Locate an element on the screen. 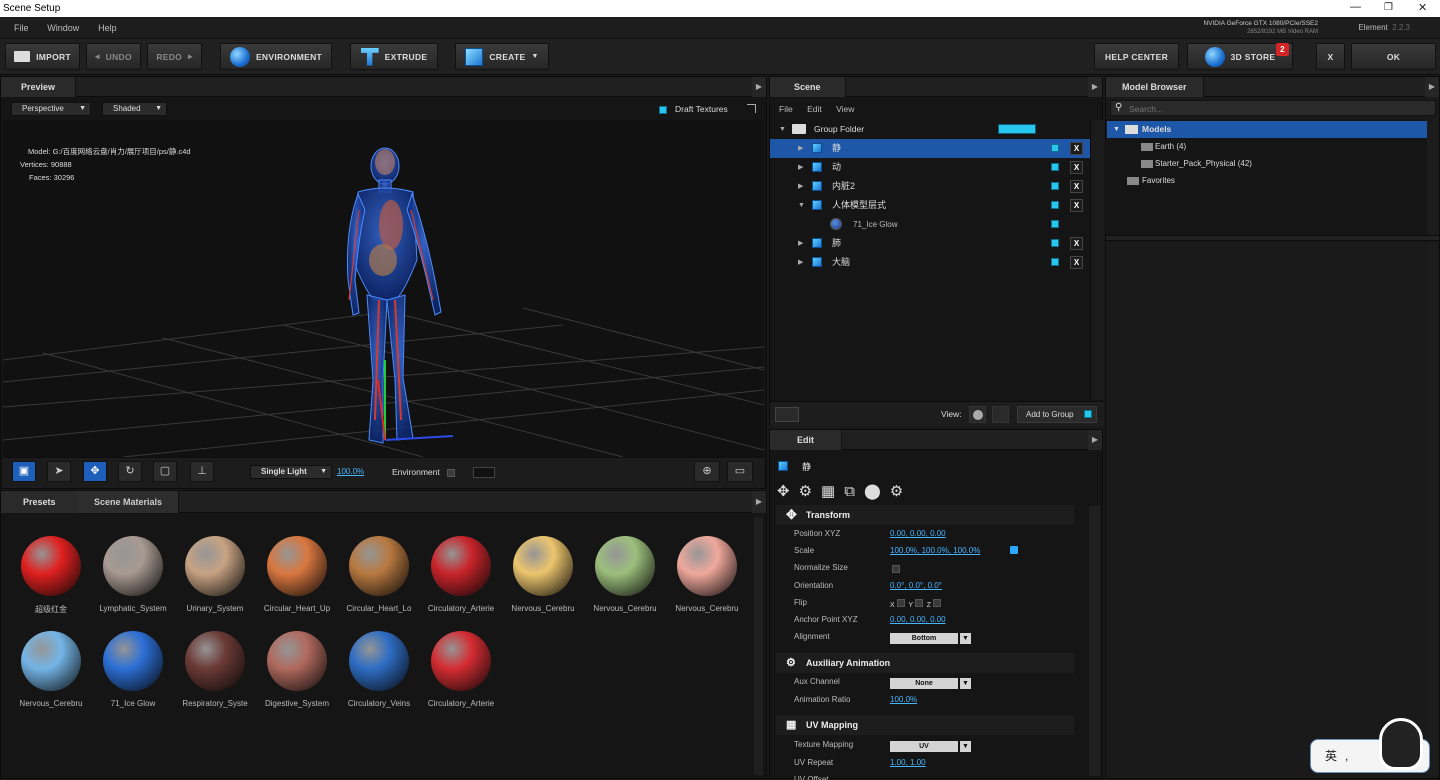 The height and width of the screenshot is (780, 1440). shading-dropdown: Shaded ▼ is located at coordinates (134, 109).